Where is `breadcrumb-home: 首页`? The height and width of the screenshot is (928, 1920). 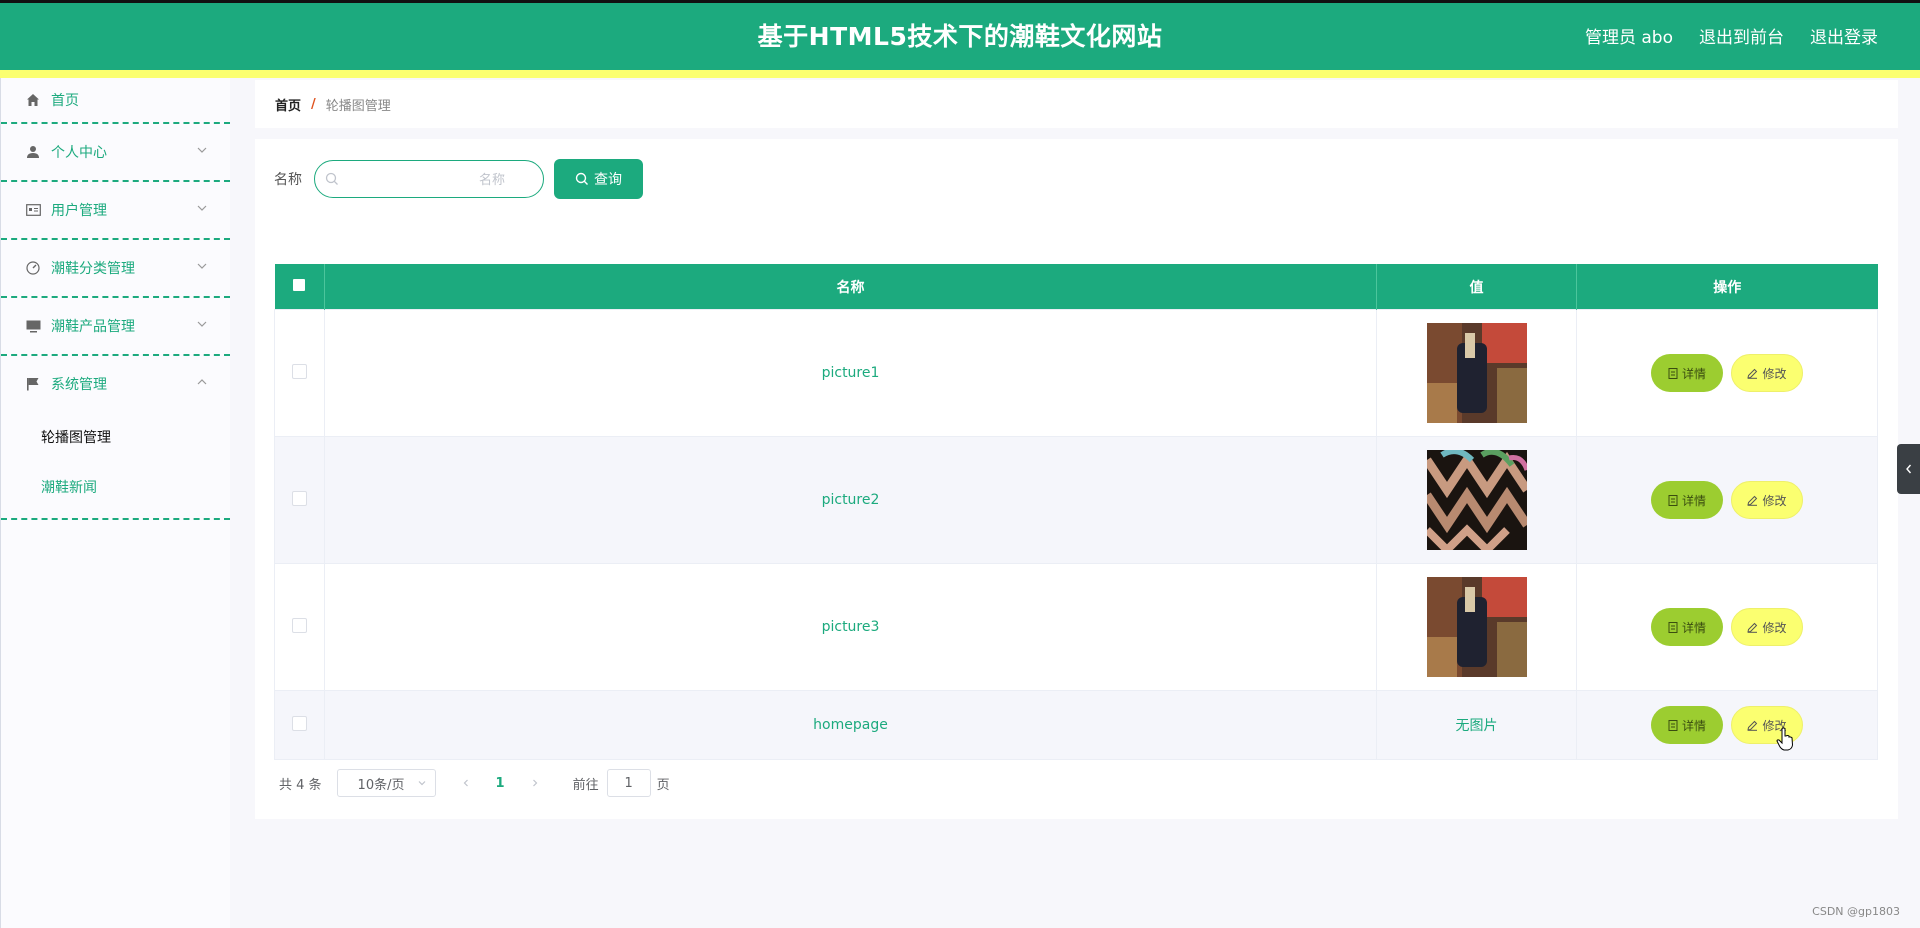 breadcrumb-home: 首页 is located at coordinates (288, 104).